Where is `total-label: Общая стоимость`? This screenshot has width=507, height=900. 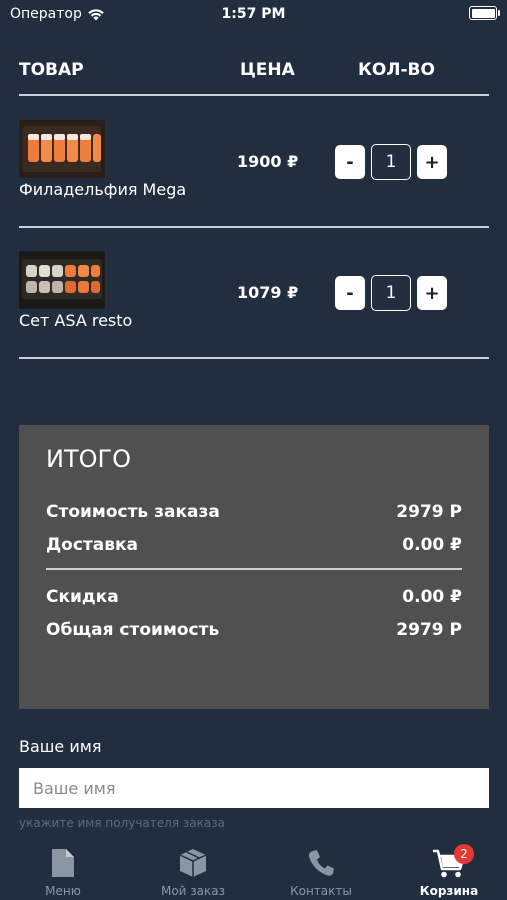 total-label: Общая стоимость is located at coordinates (133, 630).